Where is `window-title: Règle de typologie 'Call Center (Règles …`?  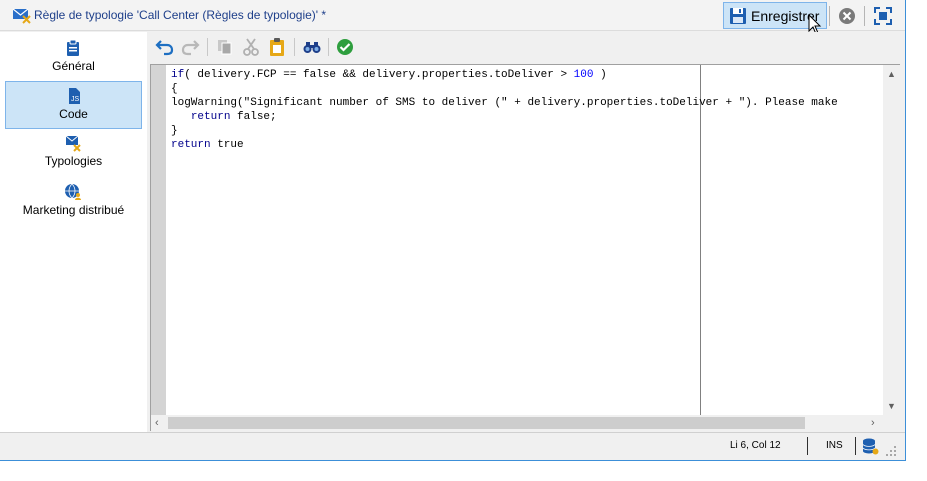
window-title: Règle de typologie 'Call Center (Règles … is located at coordinates (180, 15).